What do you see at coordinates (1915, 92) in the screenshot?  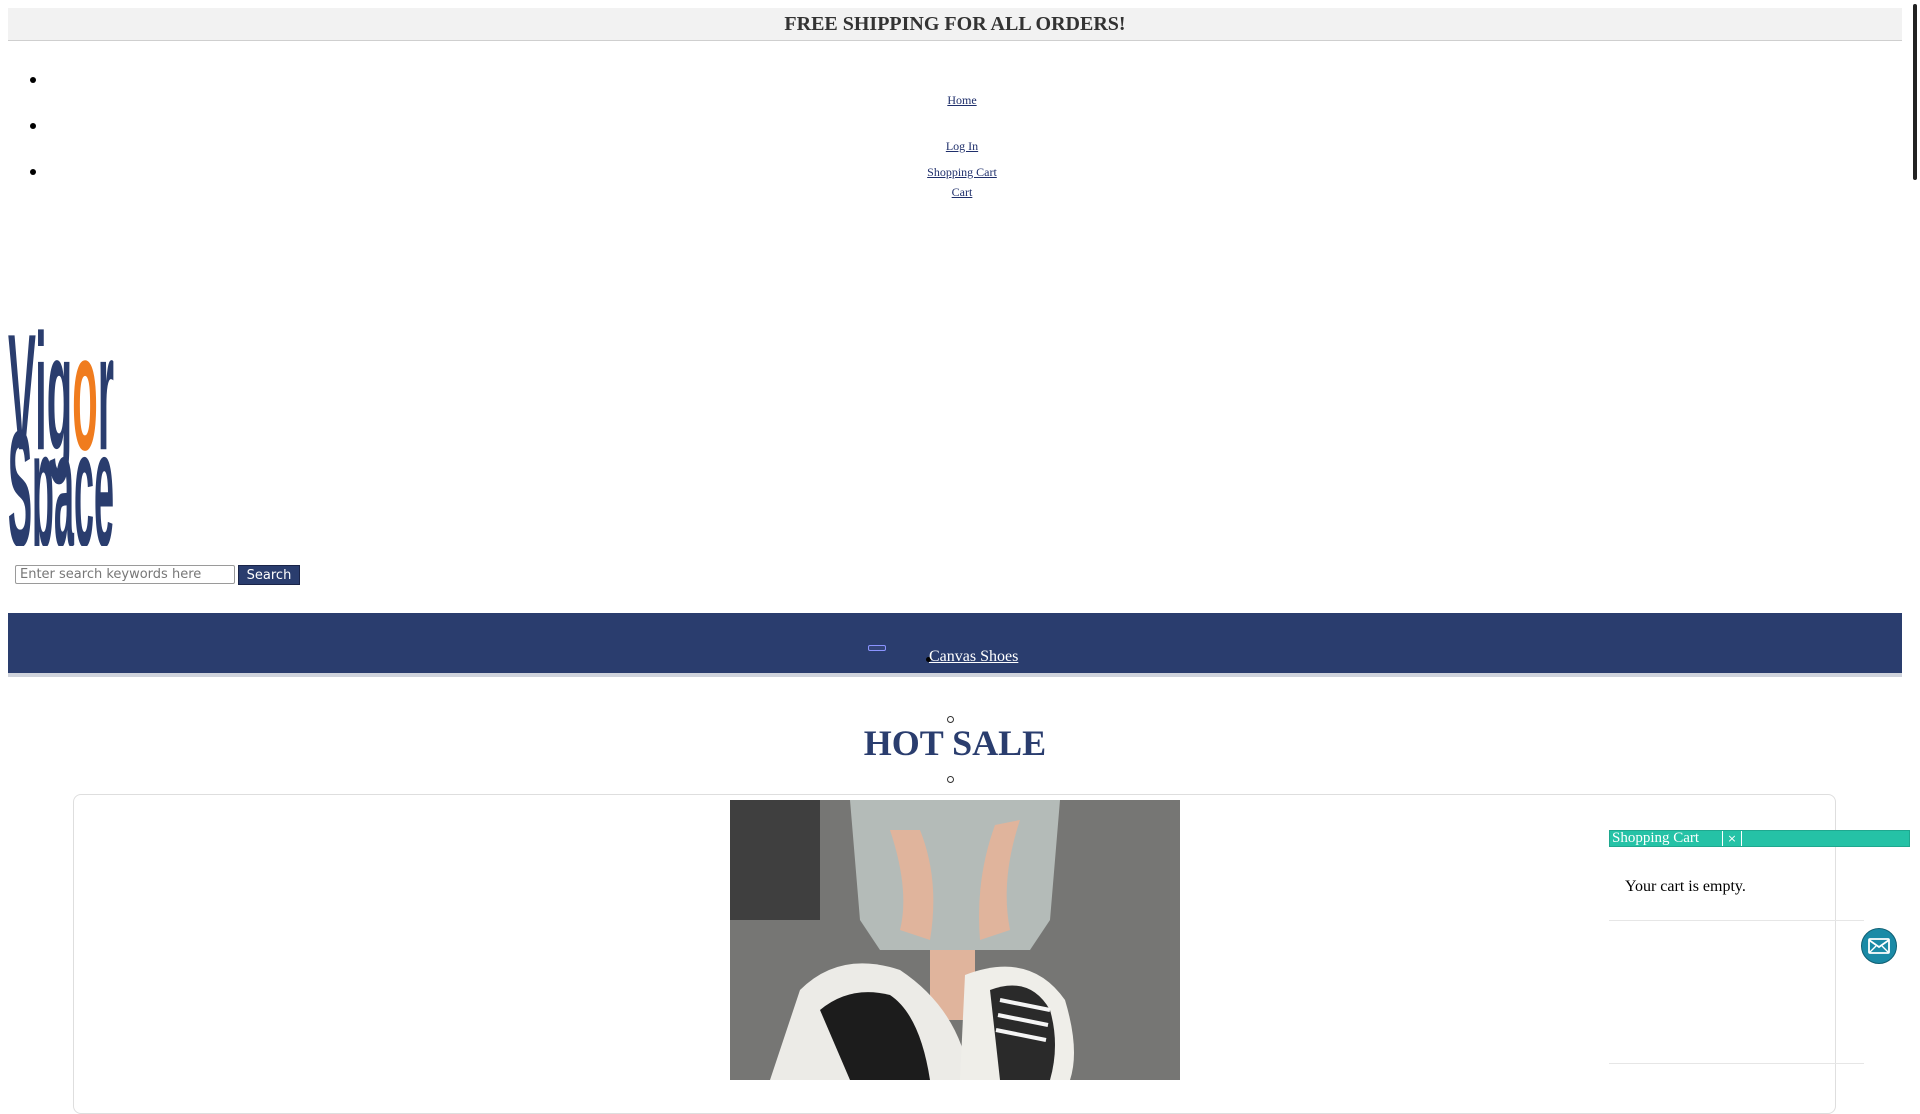 I see `scrollbar-thumb` at bounding box center [1915, 92].